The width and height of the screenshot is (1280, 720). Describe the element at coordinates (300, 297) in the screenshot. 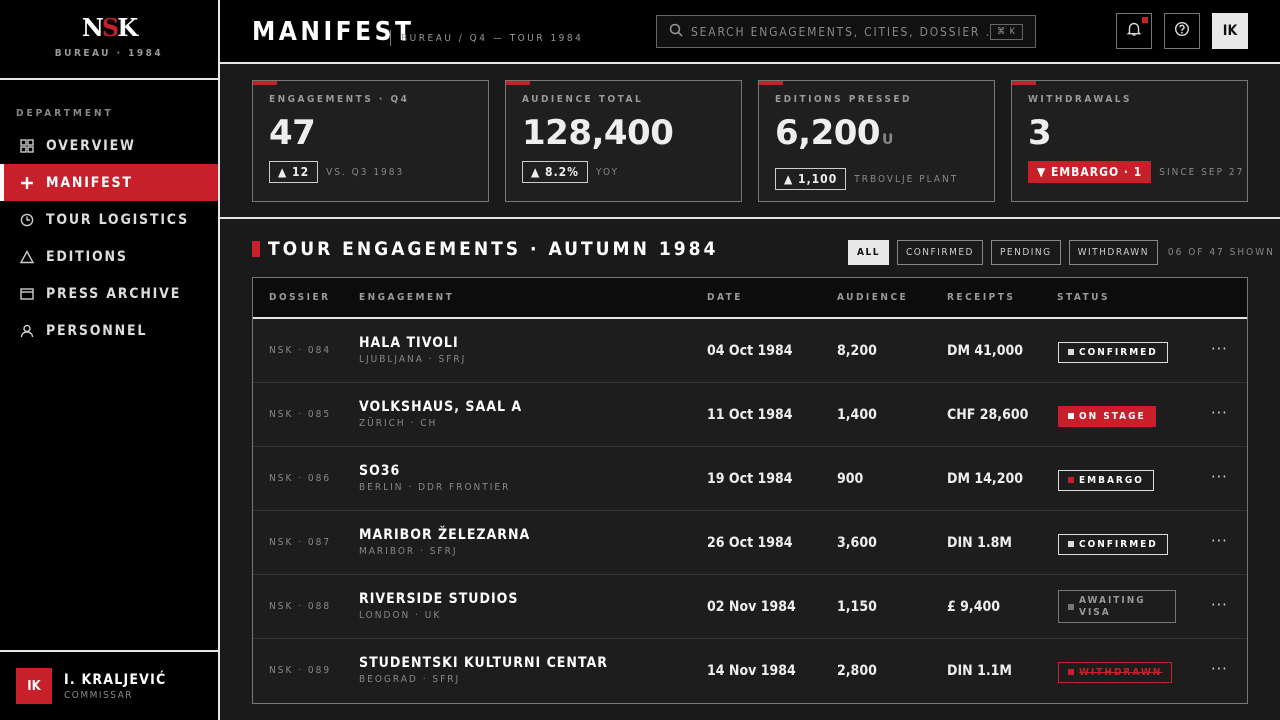

I see `column-header-dossier: DOSSIER` at that location.